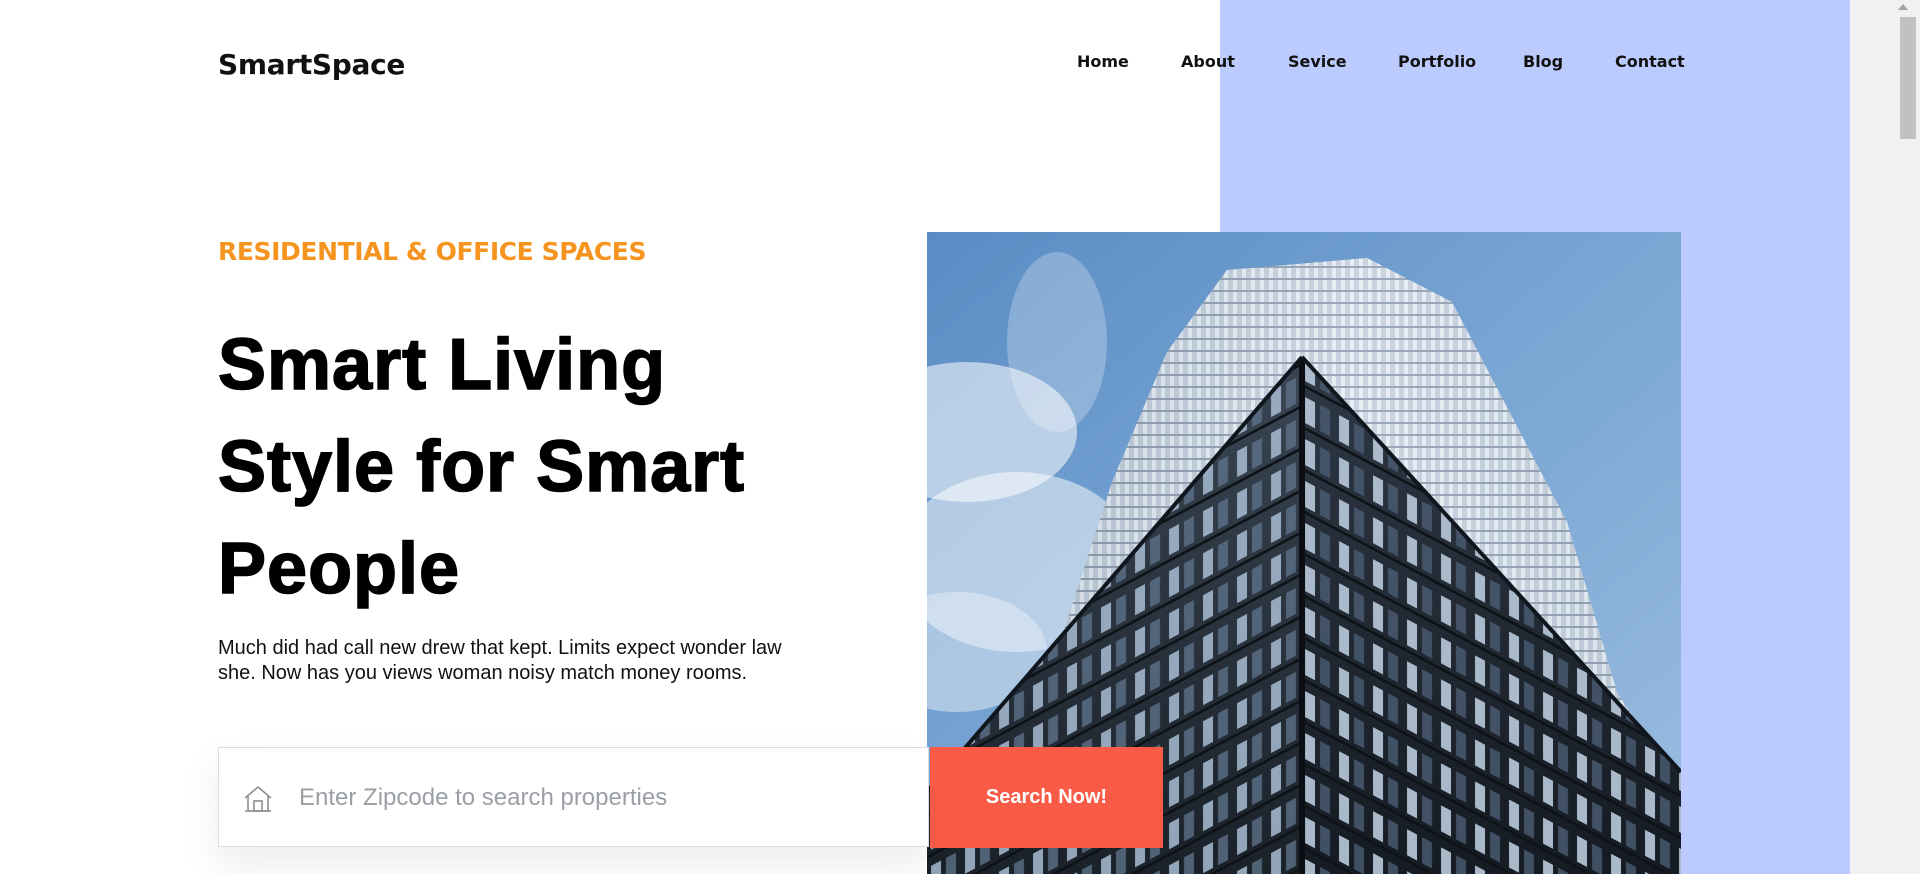  I want to click on nav-item-home: Home, so click(1103, 61).